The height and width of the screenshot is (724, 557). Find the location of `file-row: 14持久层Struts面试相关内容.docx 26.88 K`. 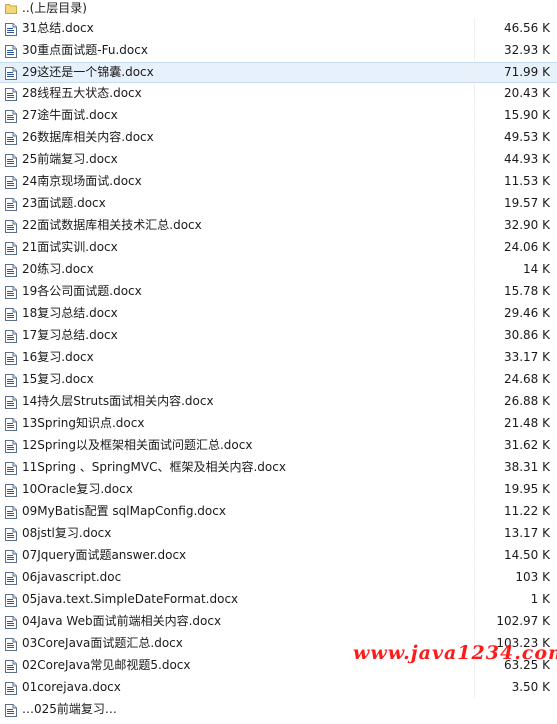

file-row: 14持久层Struts面试相关内容.docx 26.88 K is located at coordinates (278, 402).